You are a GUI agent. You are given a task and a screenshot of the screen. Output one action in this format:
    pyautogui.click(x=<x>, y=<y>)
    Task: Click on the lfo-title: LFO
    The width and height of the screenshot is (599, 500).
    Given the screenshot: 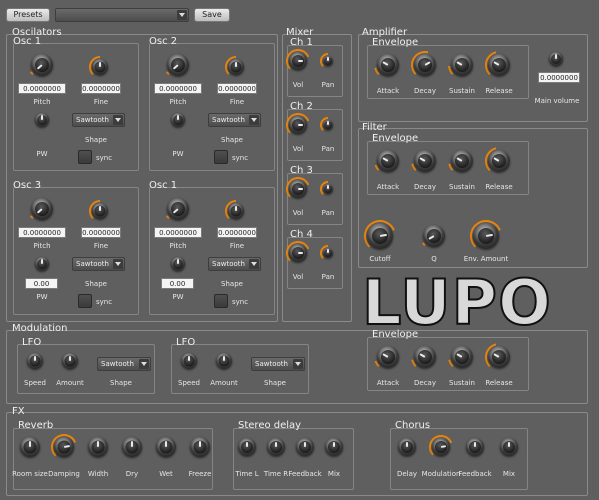 What is the action you would take?
    pyautogui.click(x=186, y=342)
    